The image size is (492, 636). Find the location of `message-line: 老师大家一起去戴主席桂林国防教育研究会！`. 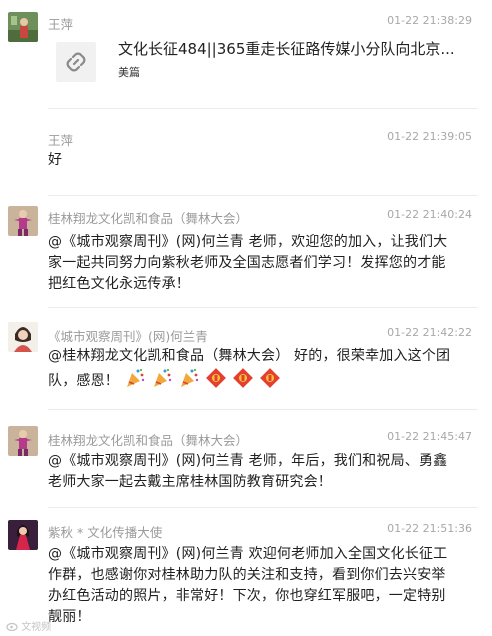

message-line: 老师大家一起去戴主席桂林国防教育研究会！ is located at coordinates (190, 482).